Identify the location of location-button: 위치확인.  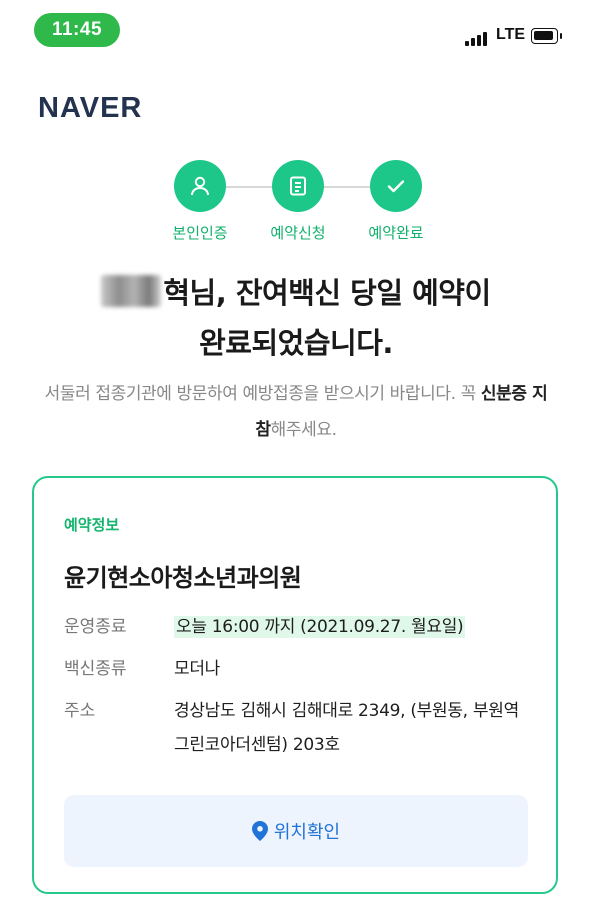
(296, 831).